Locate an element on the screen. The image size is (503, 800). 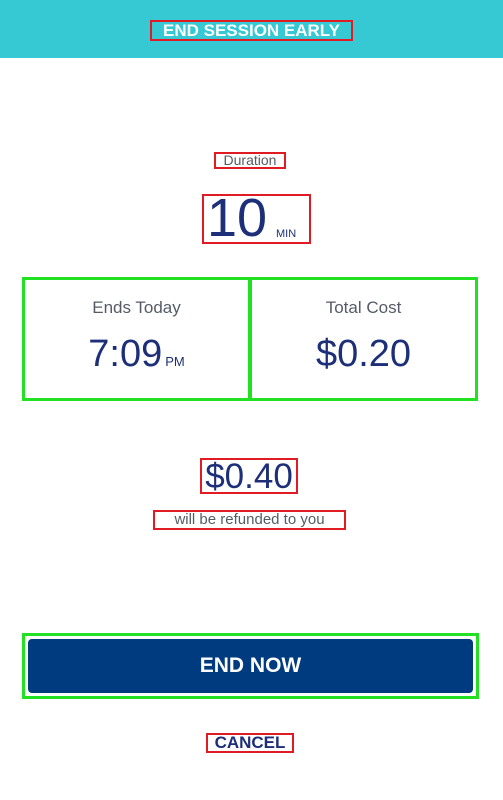
refund-amount: $0.40 is located at coordinates (249, 476).